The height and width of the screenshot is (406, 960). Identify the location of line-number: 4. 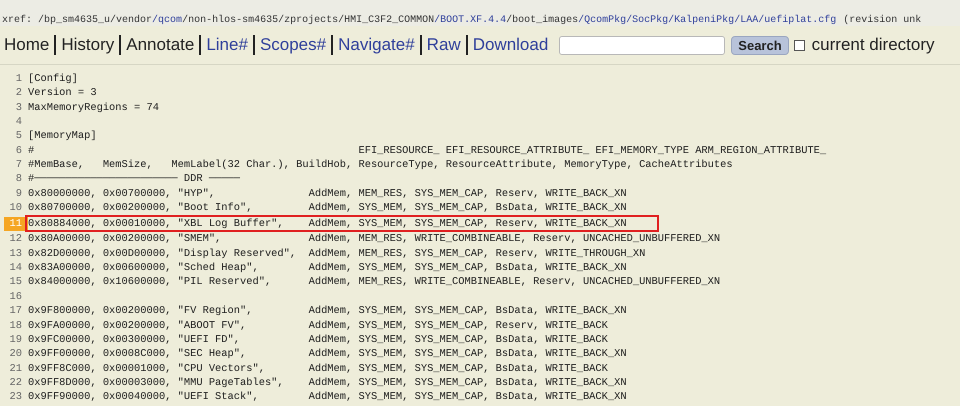
(16, 122).